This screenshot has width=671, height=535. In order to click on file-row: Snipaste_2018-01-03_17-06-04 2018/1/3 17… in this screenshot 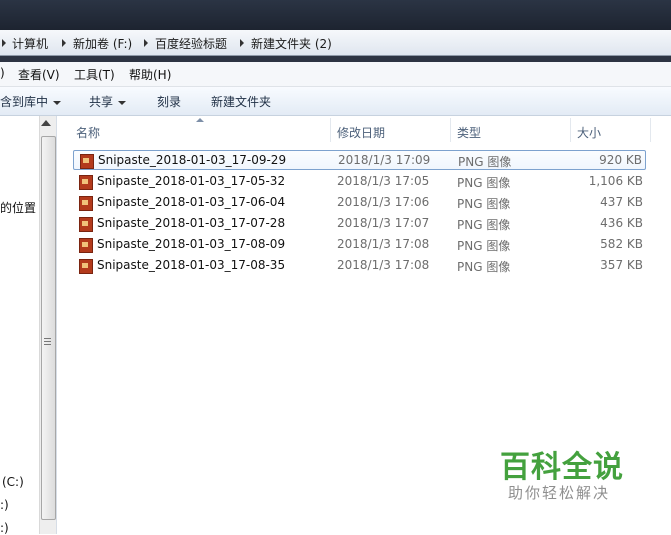, I will do `click(359, 203)`.